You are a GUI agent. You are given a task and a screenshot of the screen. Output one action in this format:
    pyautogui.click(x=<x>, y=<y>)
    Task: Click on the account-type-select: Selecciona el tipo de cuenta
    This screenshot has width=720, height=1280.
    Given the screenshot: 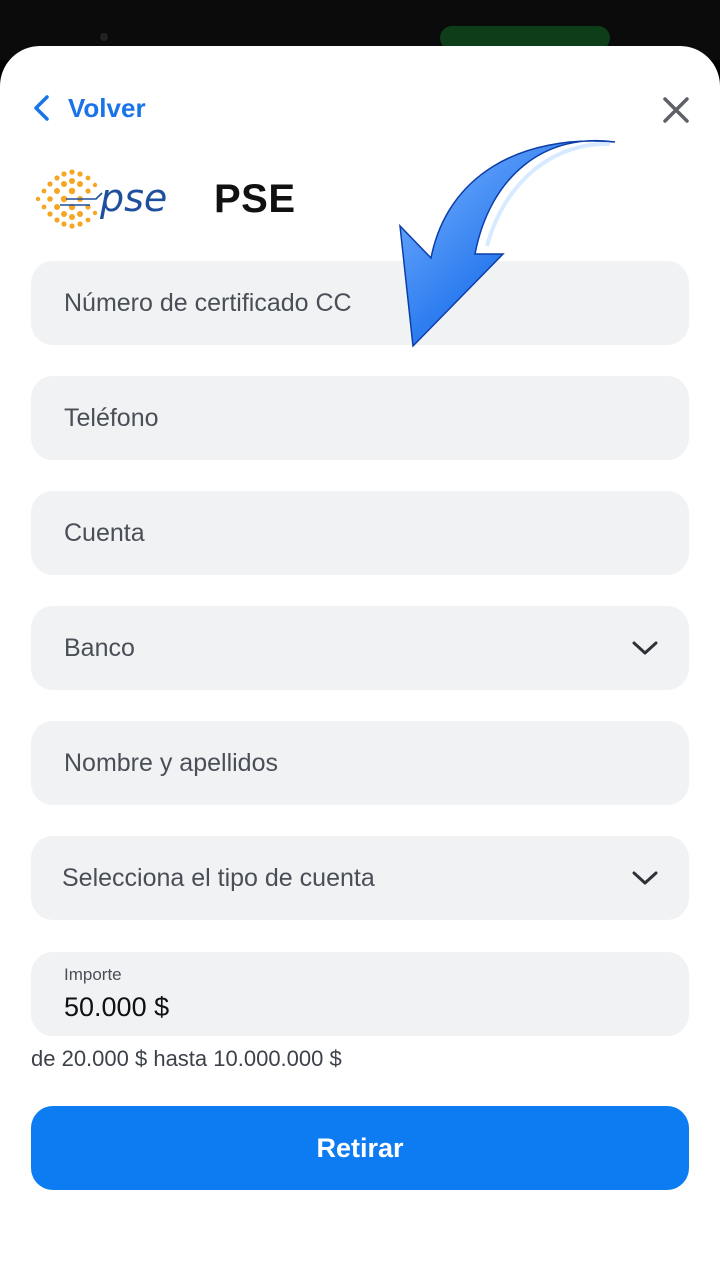 What is the action you would take?
    pyautogui.click(x=360, y=878)
    